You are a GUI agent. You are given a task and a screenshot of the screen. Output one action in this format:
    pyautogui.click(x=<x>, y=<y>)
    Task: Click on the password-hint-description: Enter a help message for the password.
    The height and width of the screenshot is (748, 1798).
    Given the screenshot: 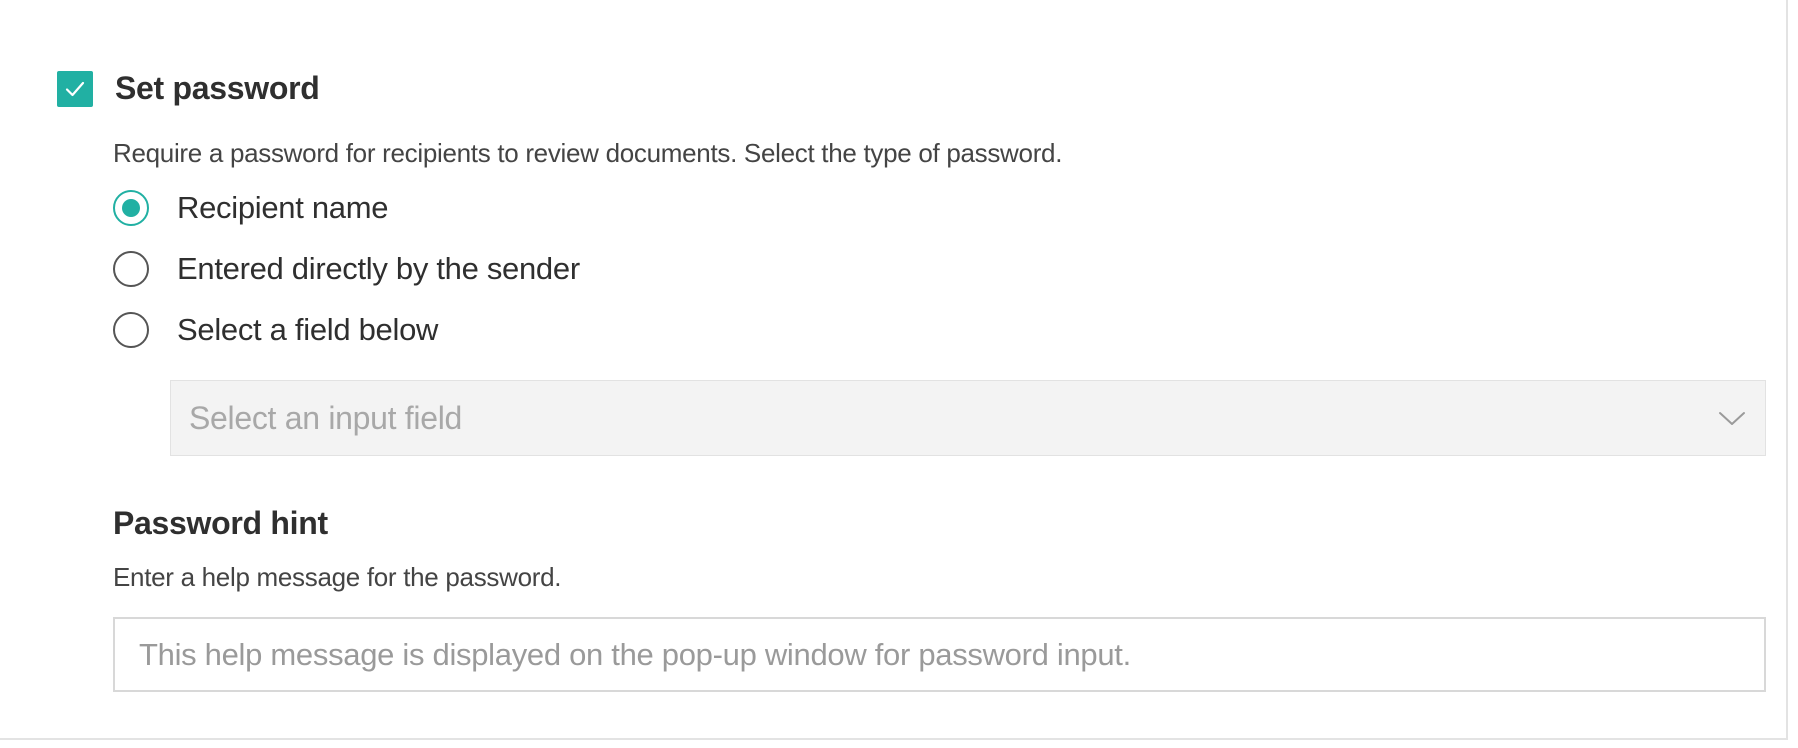 What is the action you would take?
    pyautogui.click(x=337, y=577)
    